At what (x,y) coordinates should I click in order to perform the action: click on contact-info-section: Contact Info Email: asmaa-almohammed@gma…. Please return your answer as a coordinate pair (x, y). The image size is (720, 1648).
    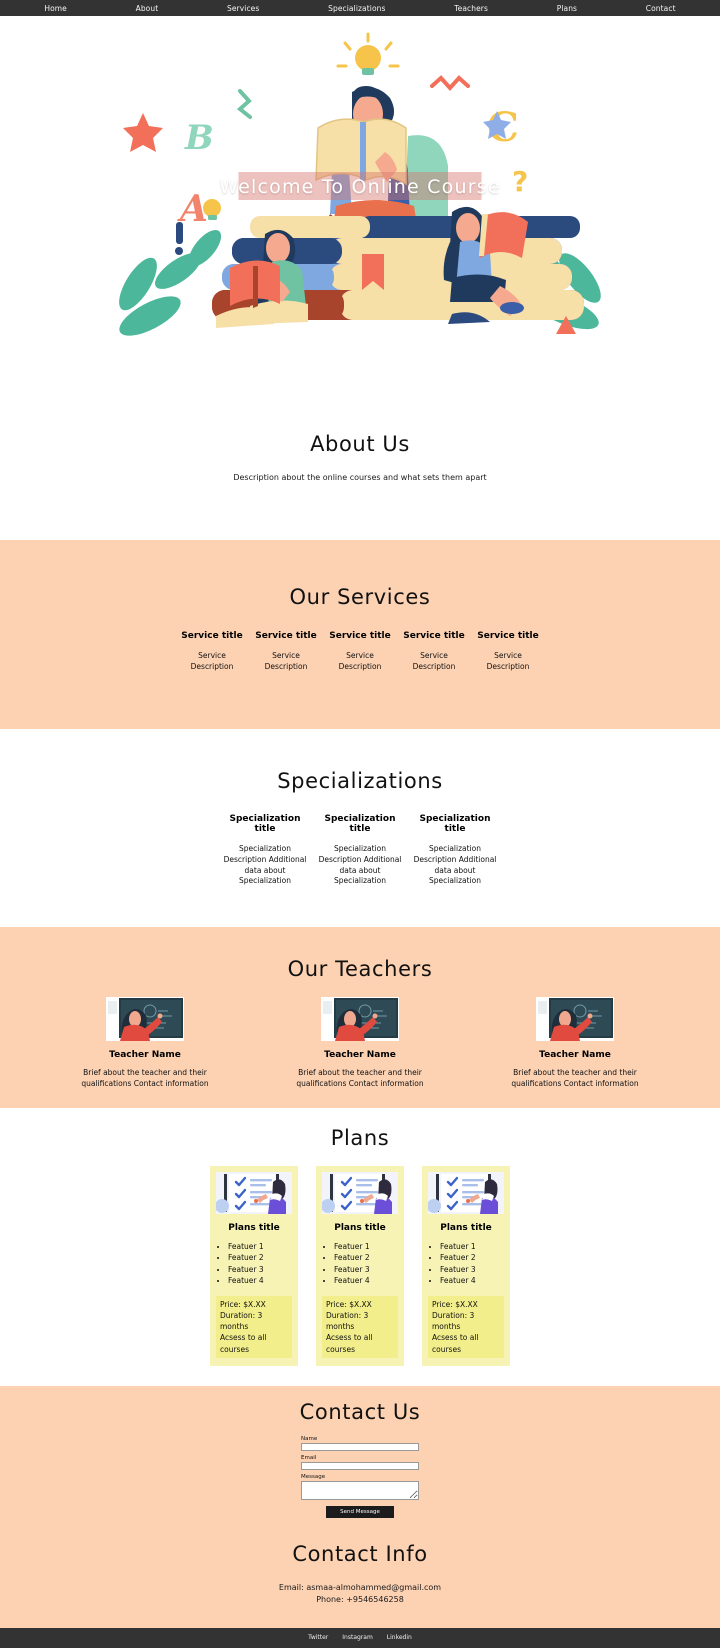
    Looking at the image, I should click on (360, 1577).